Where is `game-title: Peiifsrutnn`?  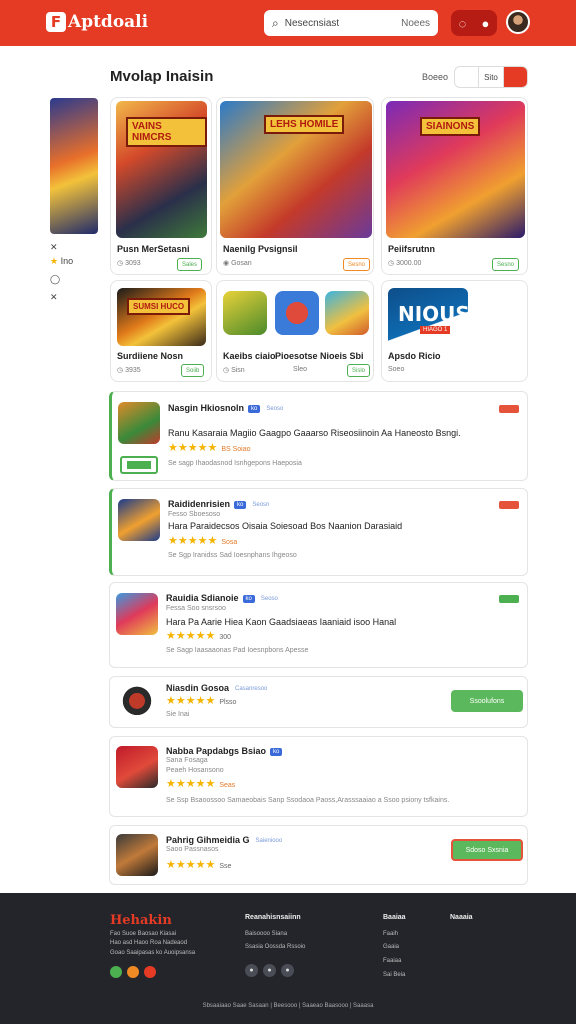 game-title: Peiifsrutnn is located at coordinates (412, 249).